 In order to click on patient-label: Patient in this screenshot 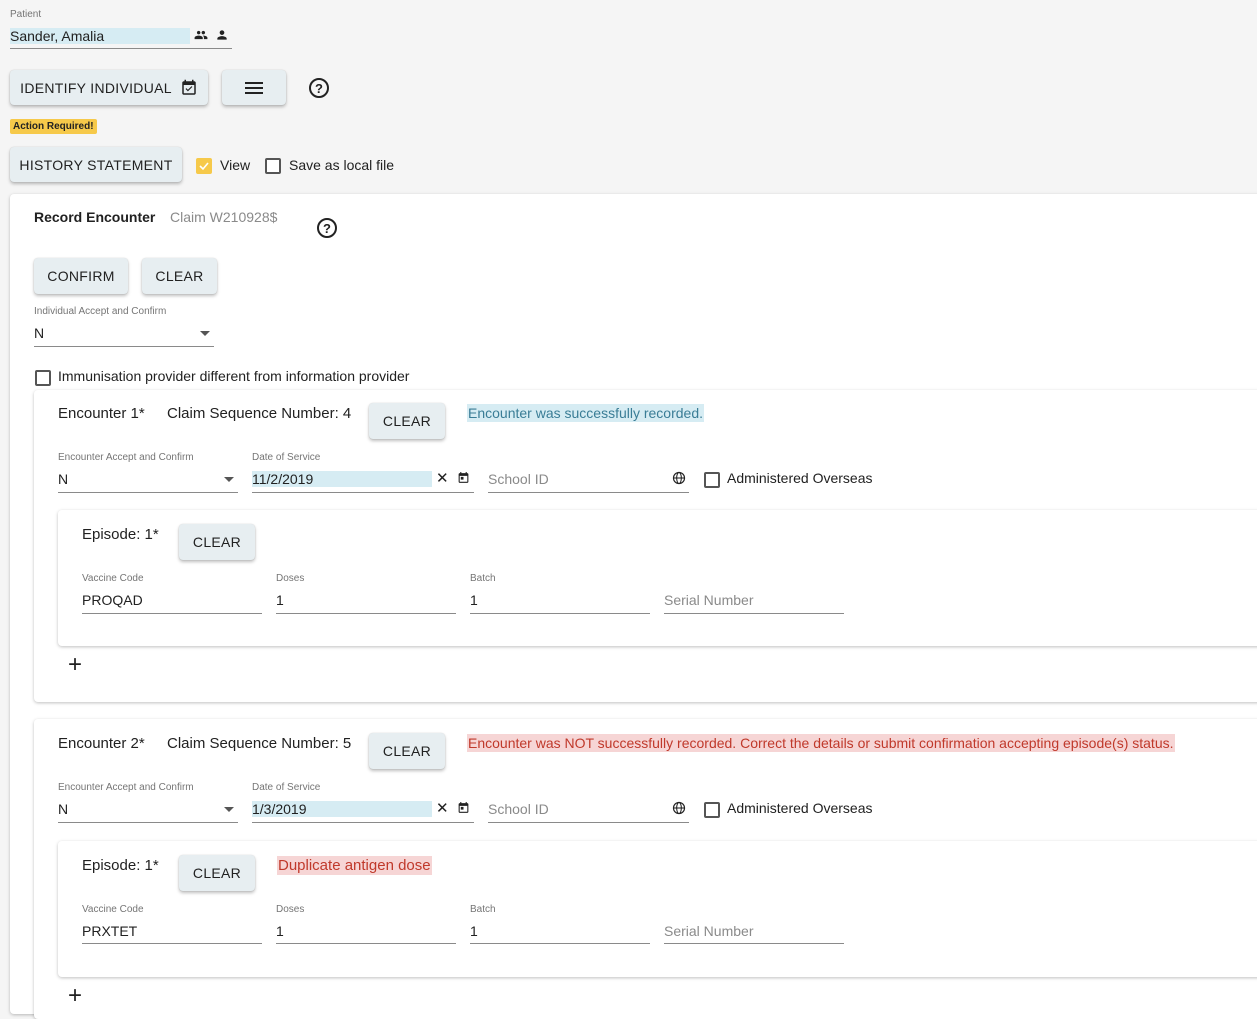, I will do `click(26, 14)`.